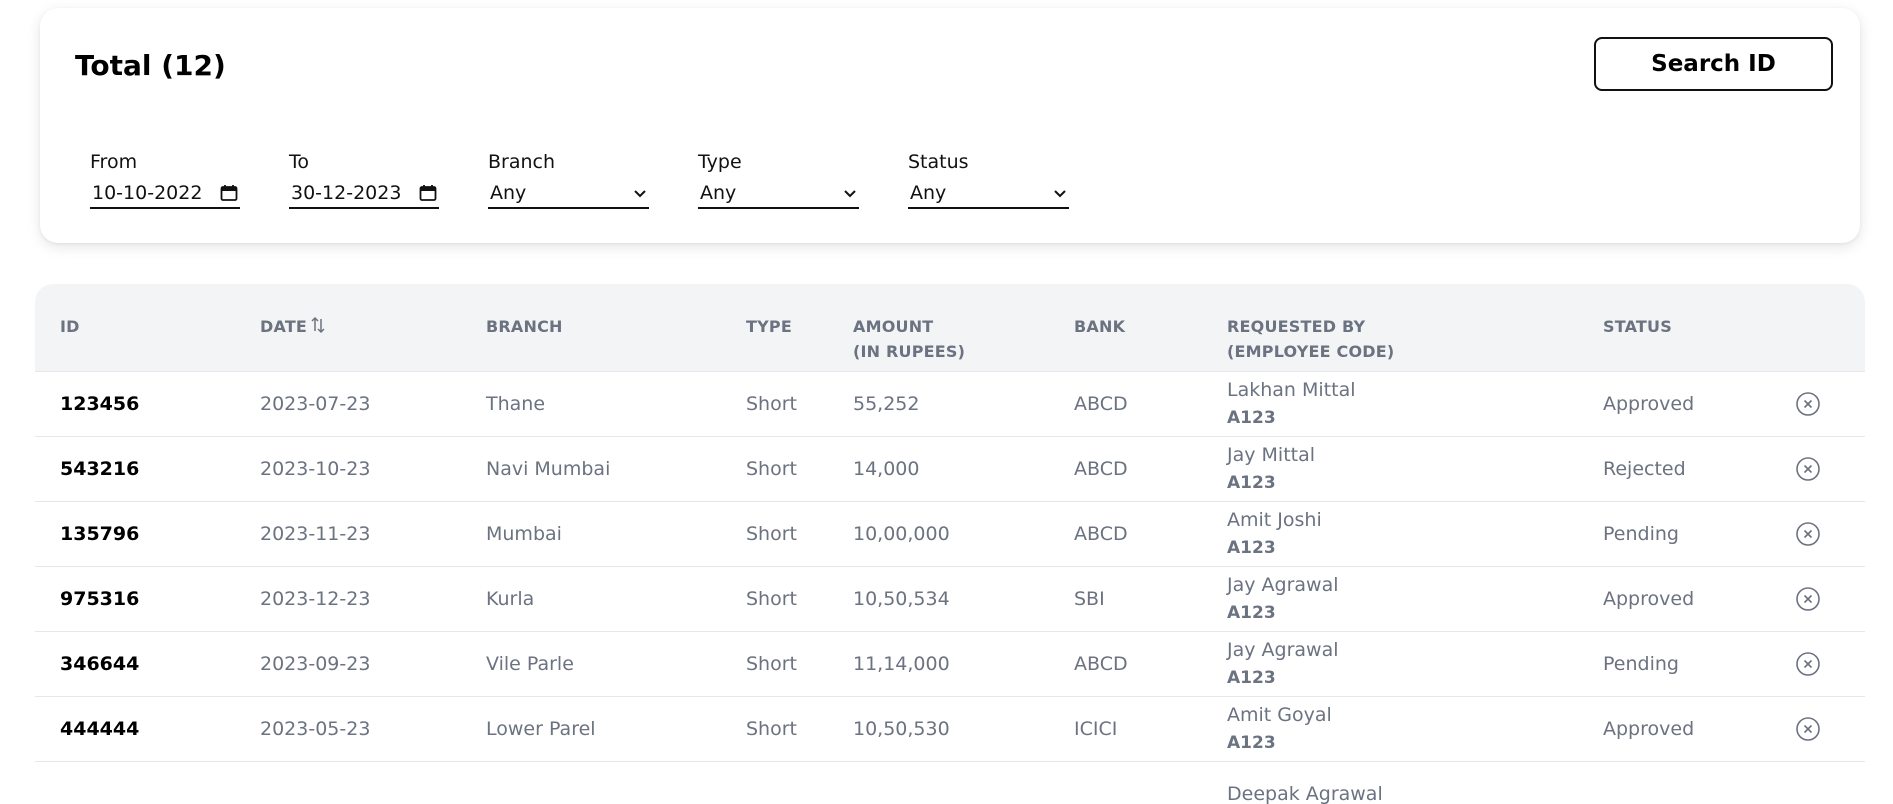 The image size is (1893, 804). Describe the element at coordinates (530, 664) in the screenshot. I see `cell-branch: Vile Parle` at that location.